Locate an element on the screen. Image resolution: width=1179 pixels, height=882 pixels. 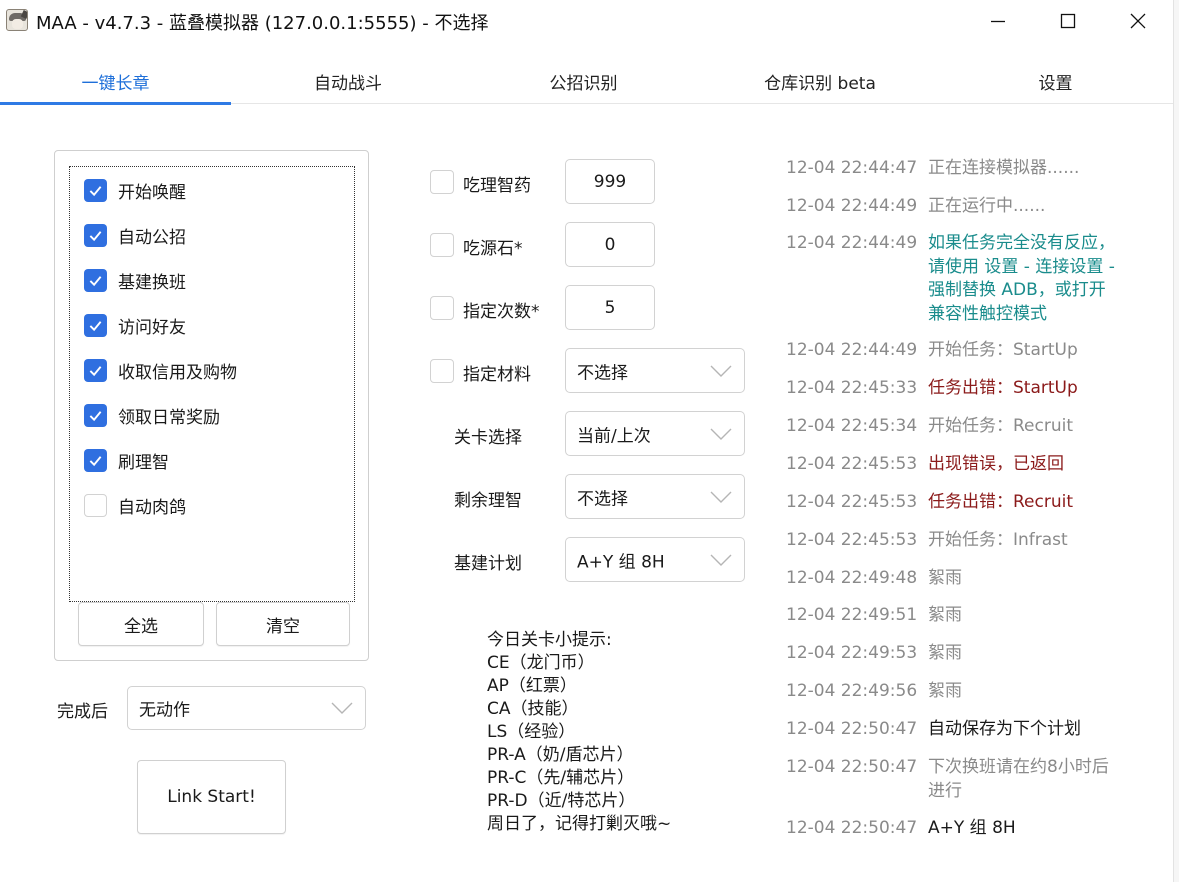
tips-line: PR-D（近/特芯片） is located at coordinates (561, 801).